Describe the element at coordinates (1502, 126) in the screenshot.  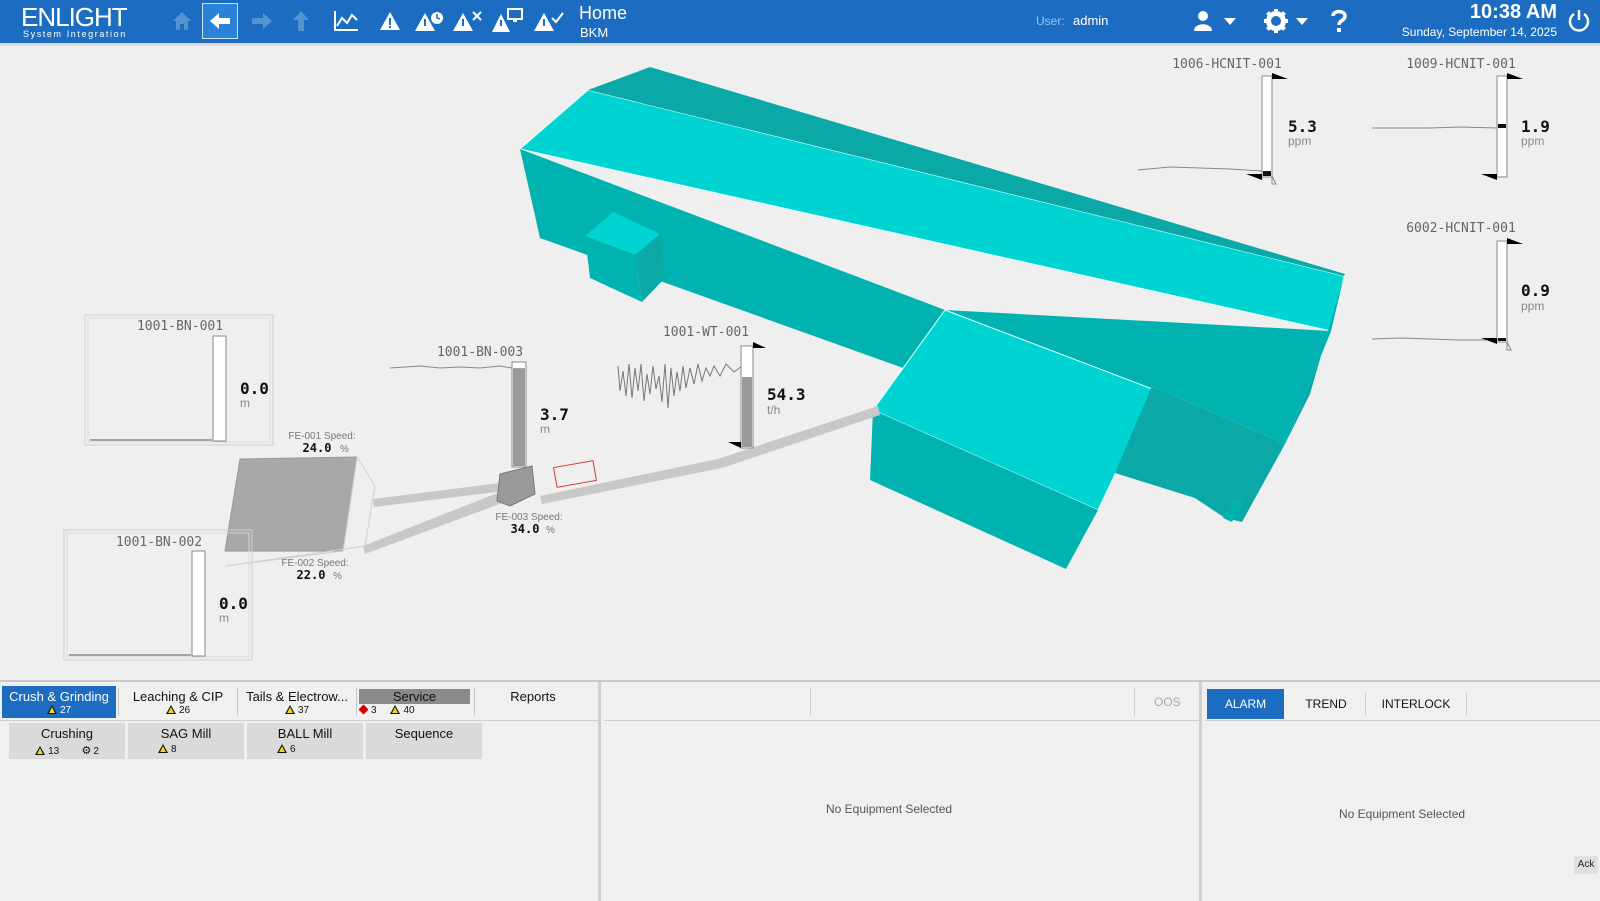
I see `hcn-1009-level-fill` at that location.